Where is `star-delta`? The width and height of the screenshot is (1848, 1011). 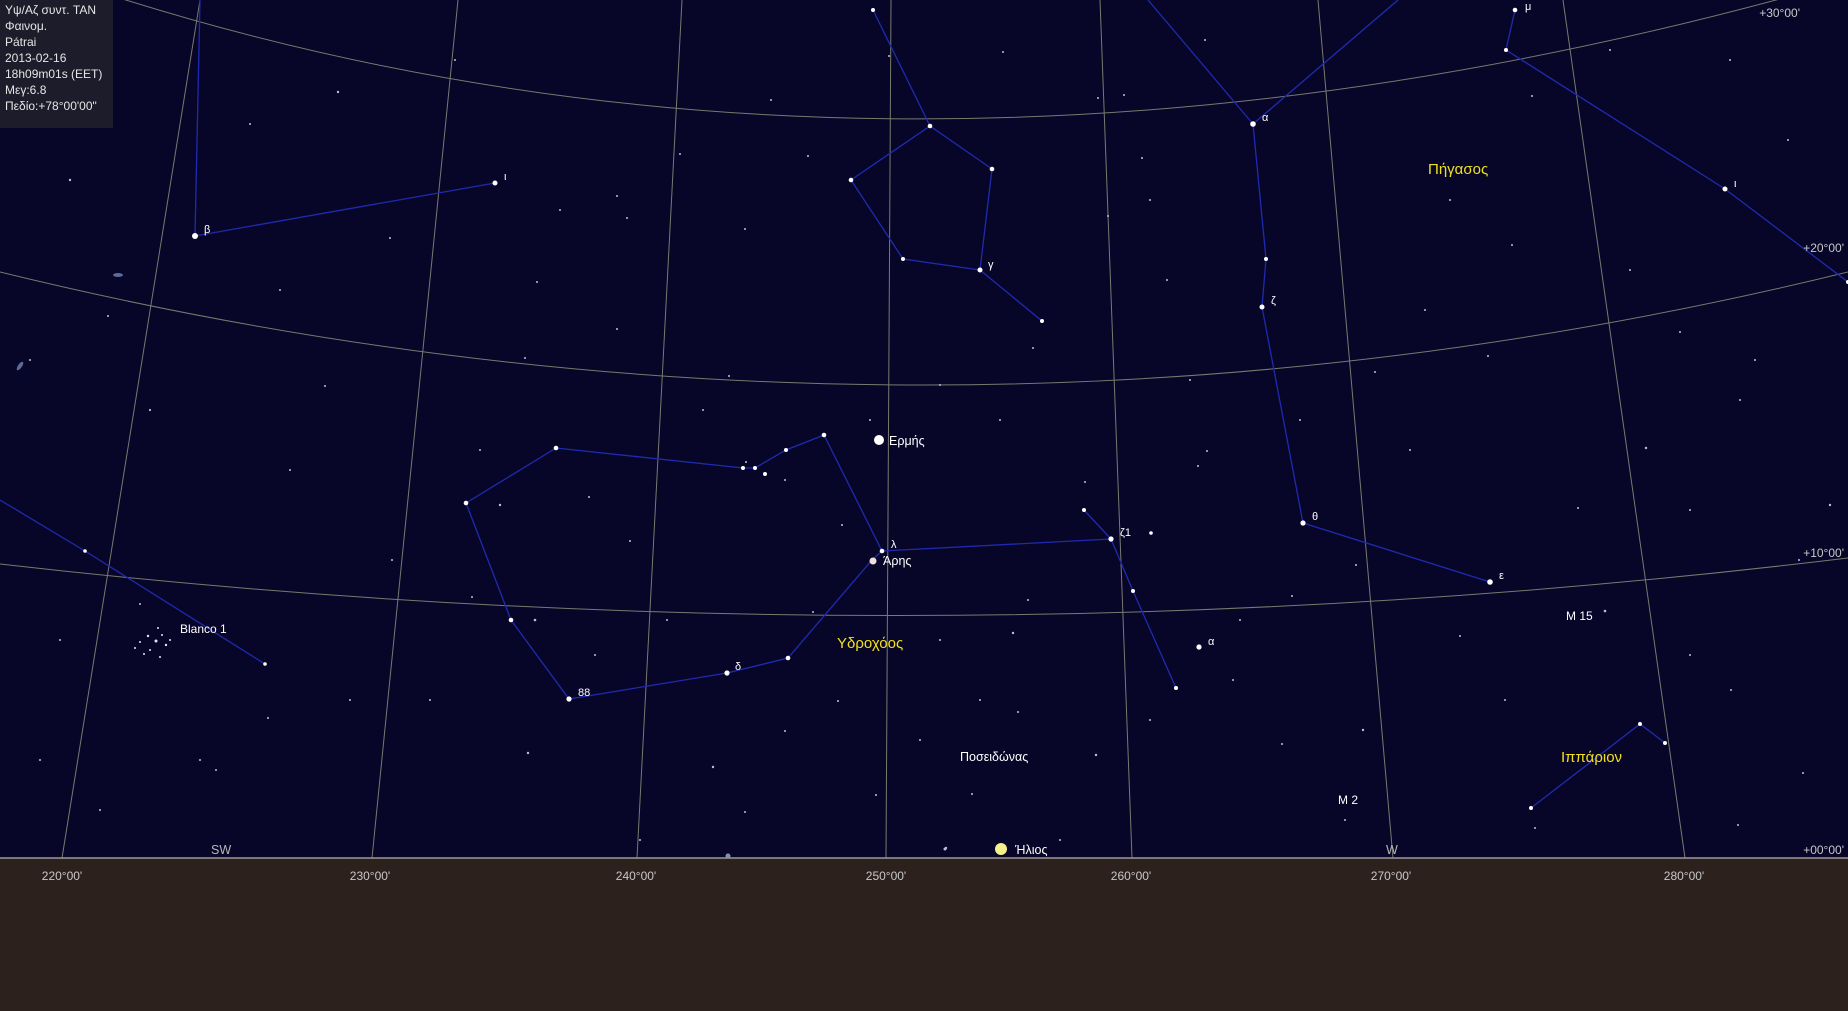
star-delta is located at coordinates (727, 673).